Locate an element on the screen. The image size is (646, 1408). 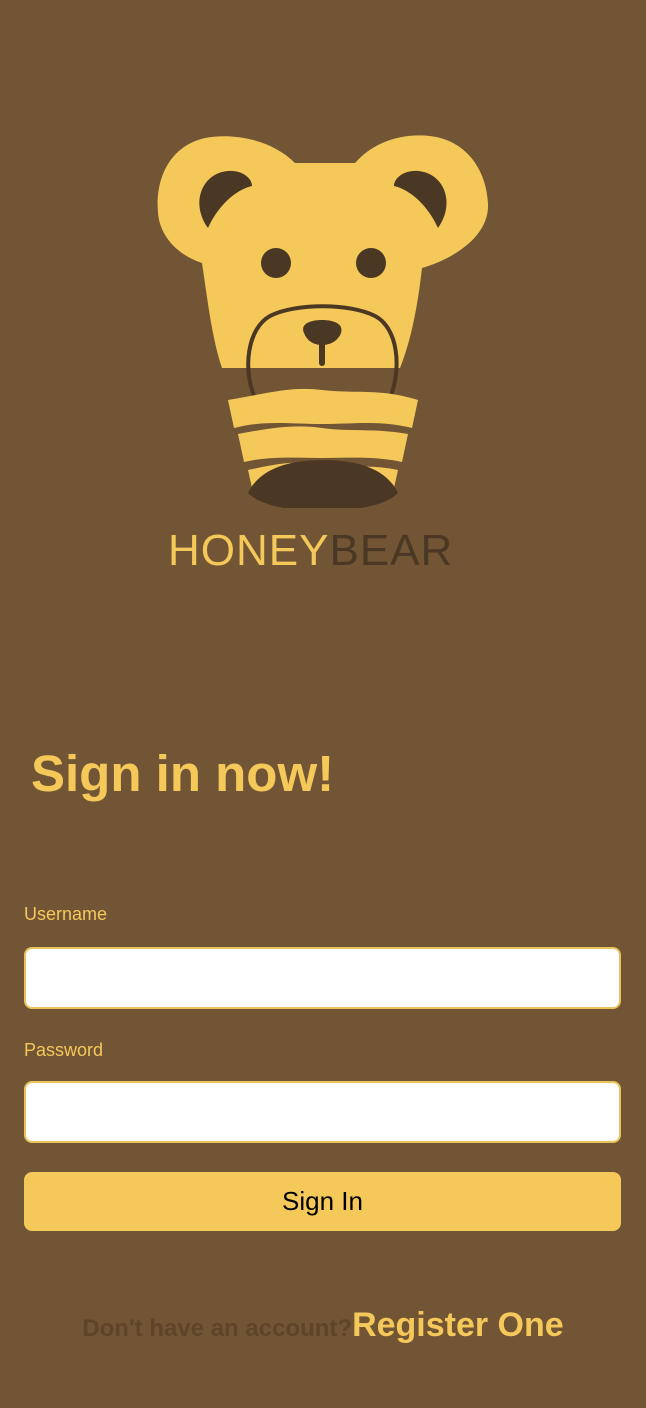
password-label: Password is located at coordinates (64, 1050).